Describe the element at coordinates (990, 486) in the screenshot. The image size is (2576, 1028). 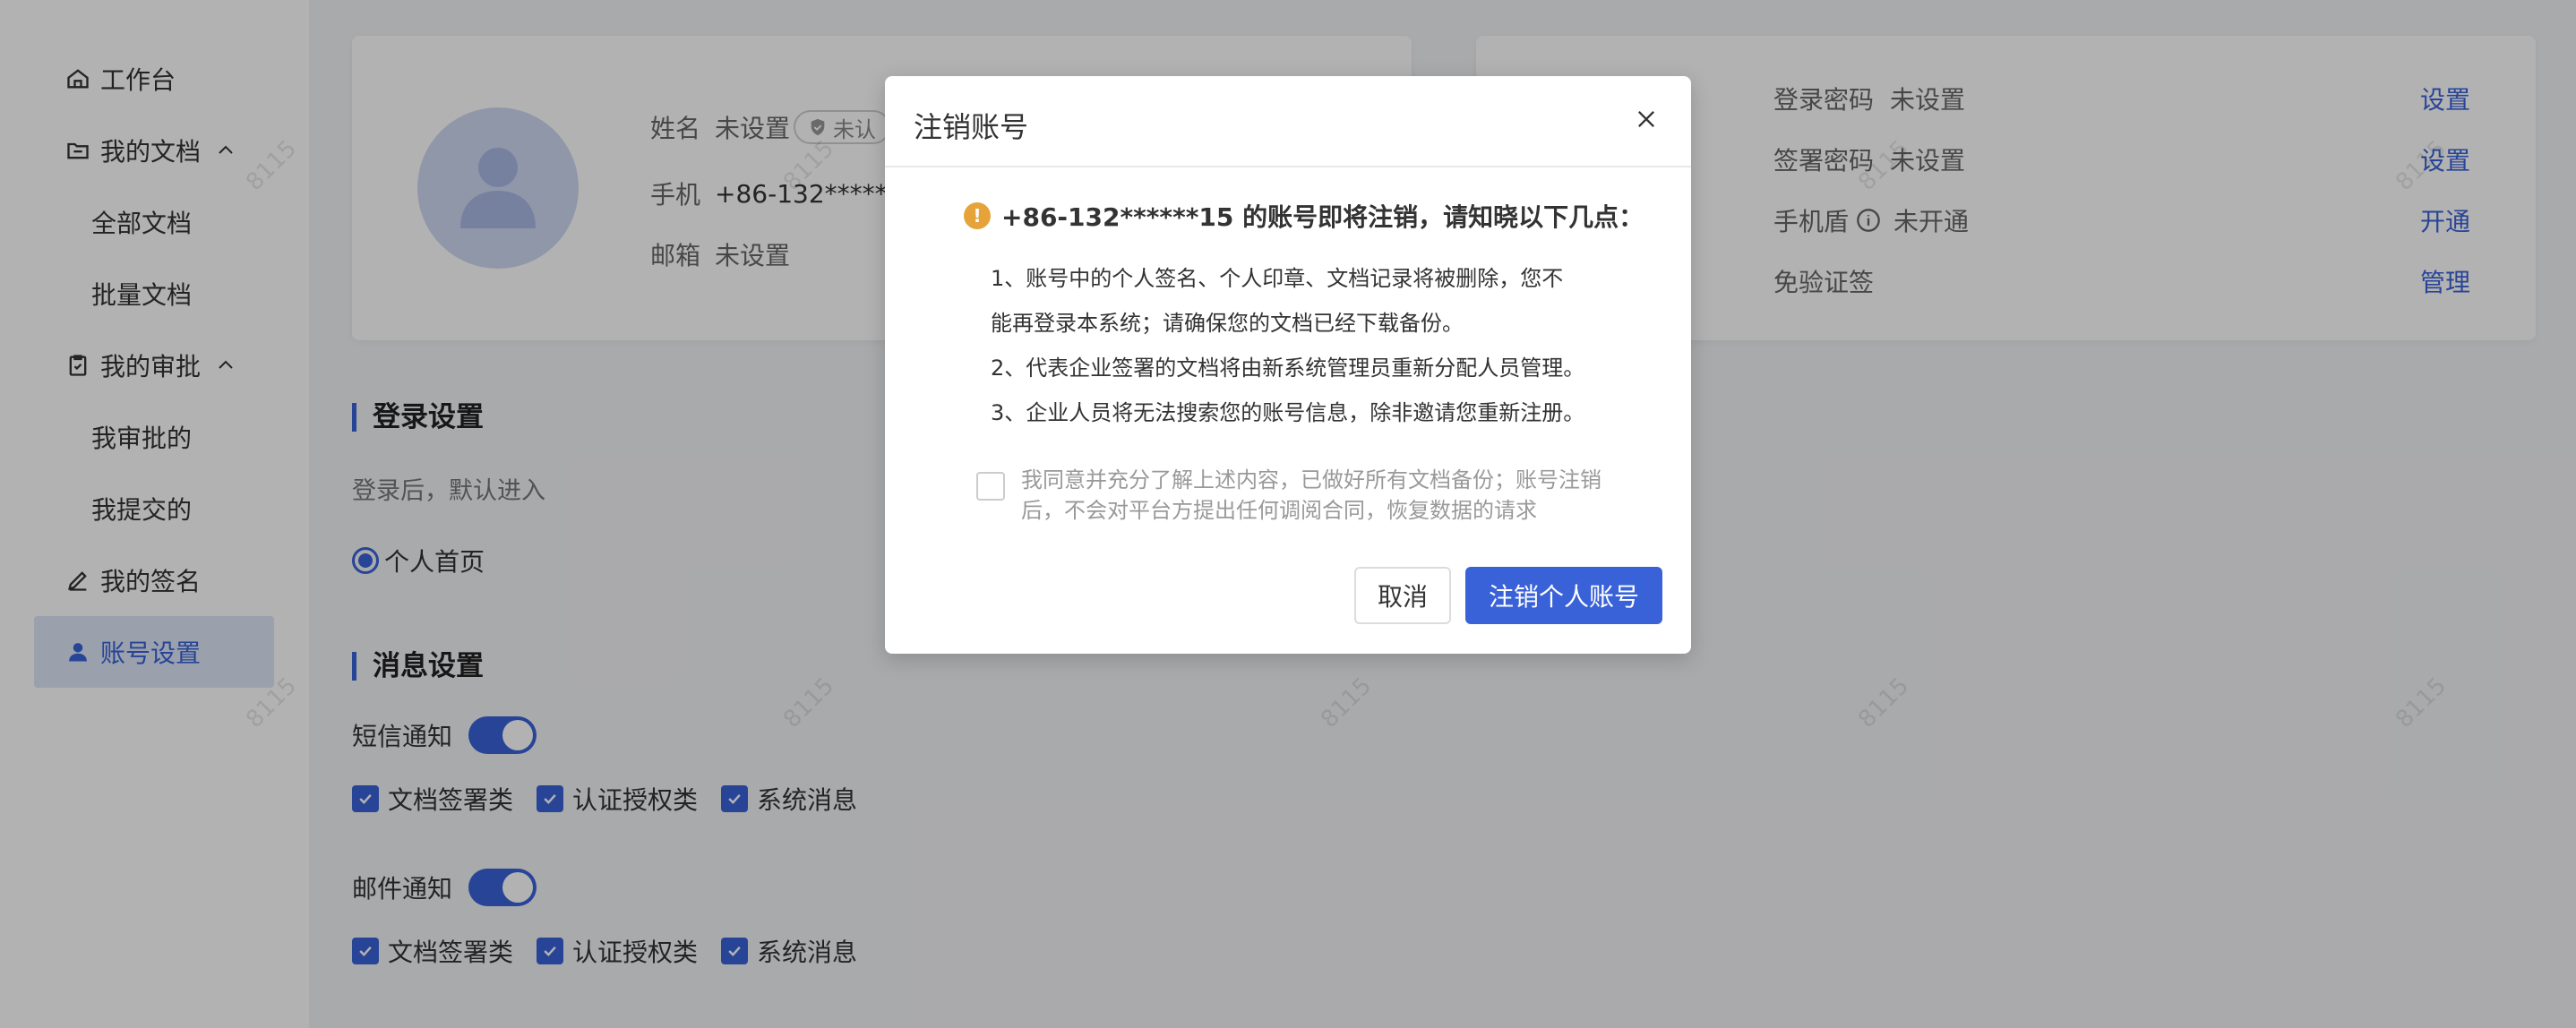
I see `agree-checkbox` at that location.